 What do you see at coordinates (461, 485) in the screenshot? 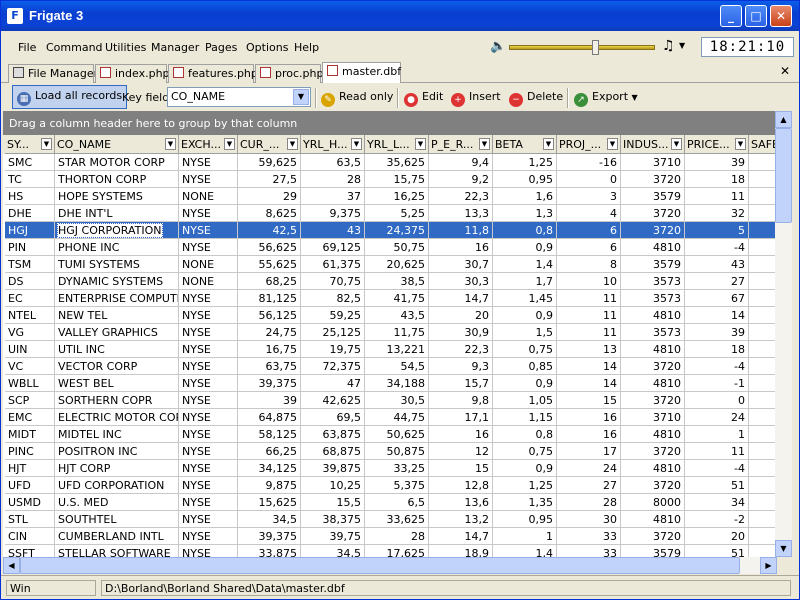
I see `table-cell: 12,8` at bounding box center [461, 485].